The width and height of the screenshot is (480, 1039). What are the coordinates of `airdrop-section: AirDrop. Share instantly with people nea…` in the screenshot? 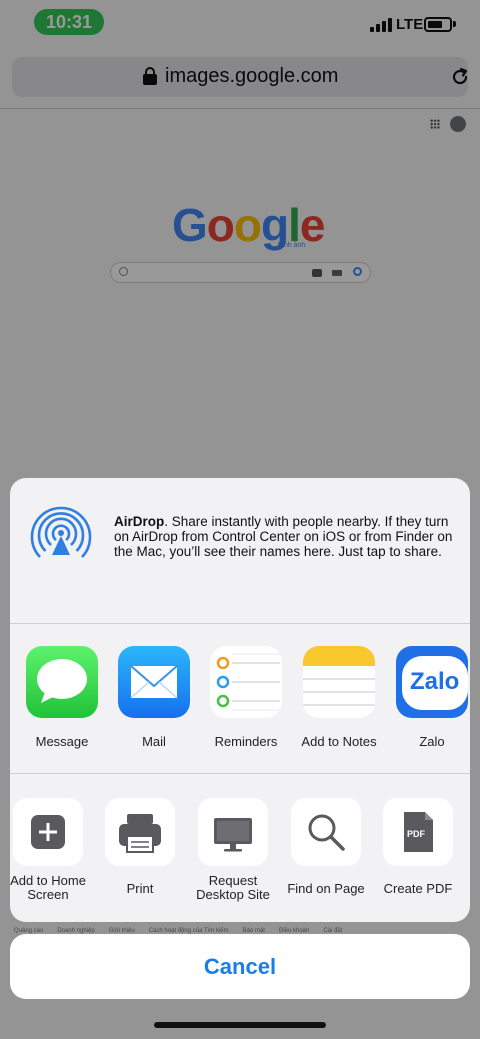 It's located at (240, 550).